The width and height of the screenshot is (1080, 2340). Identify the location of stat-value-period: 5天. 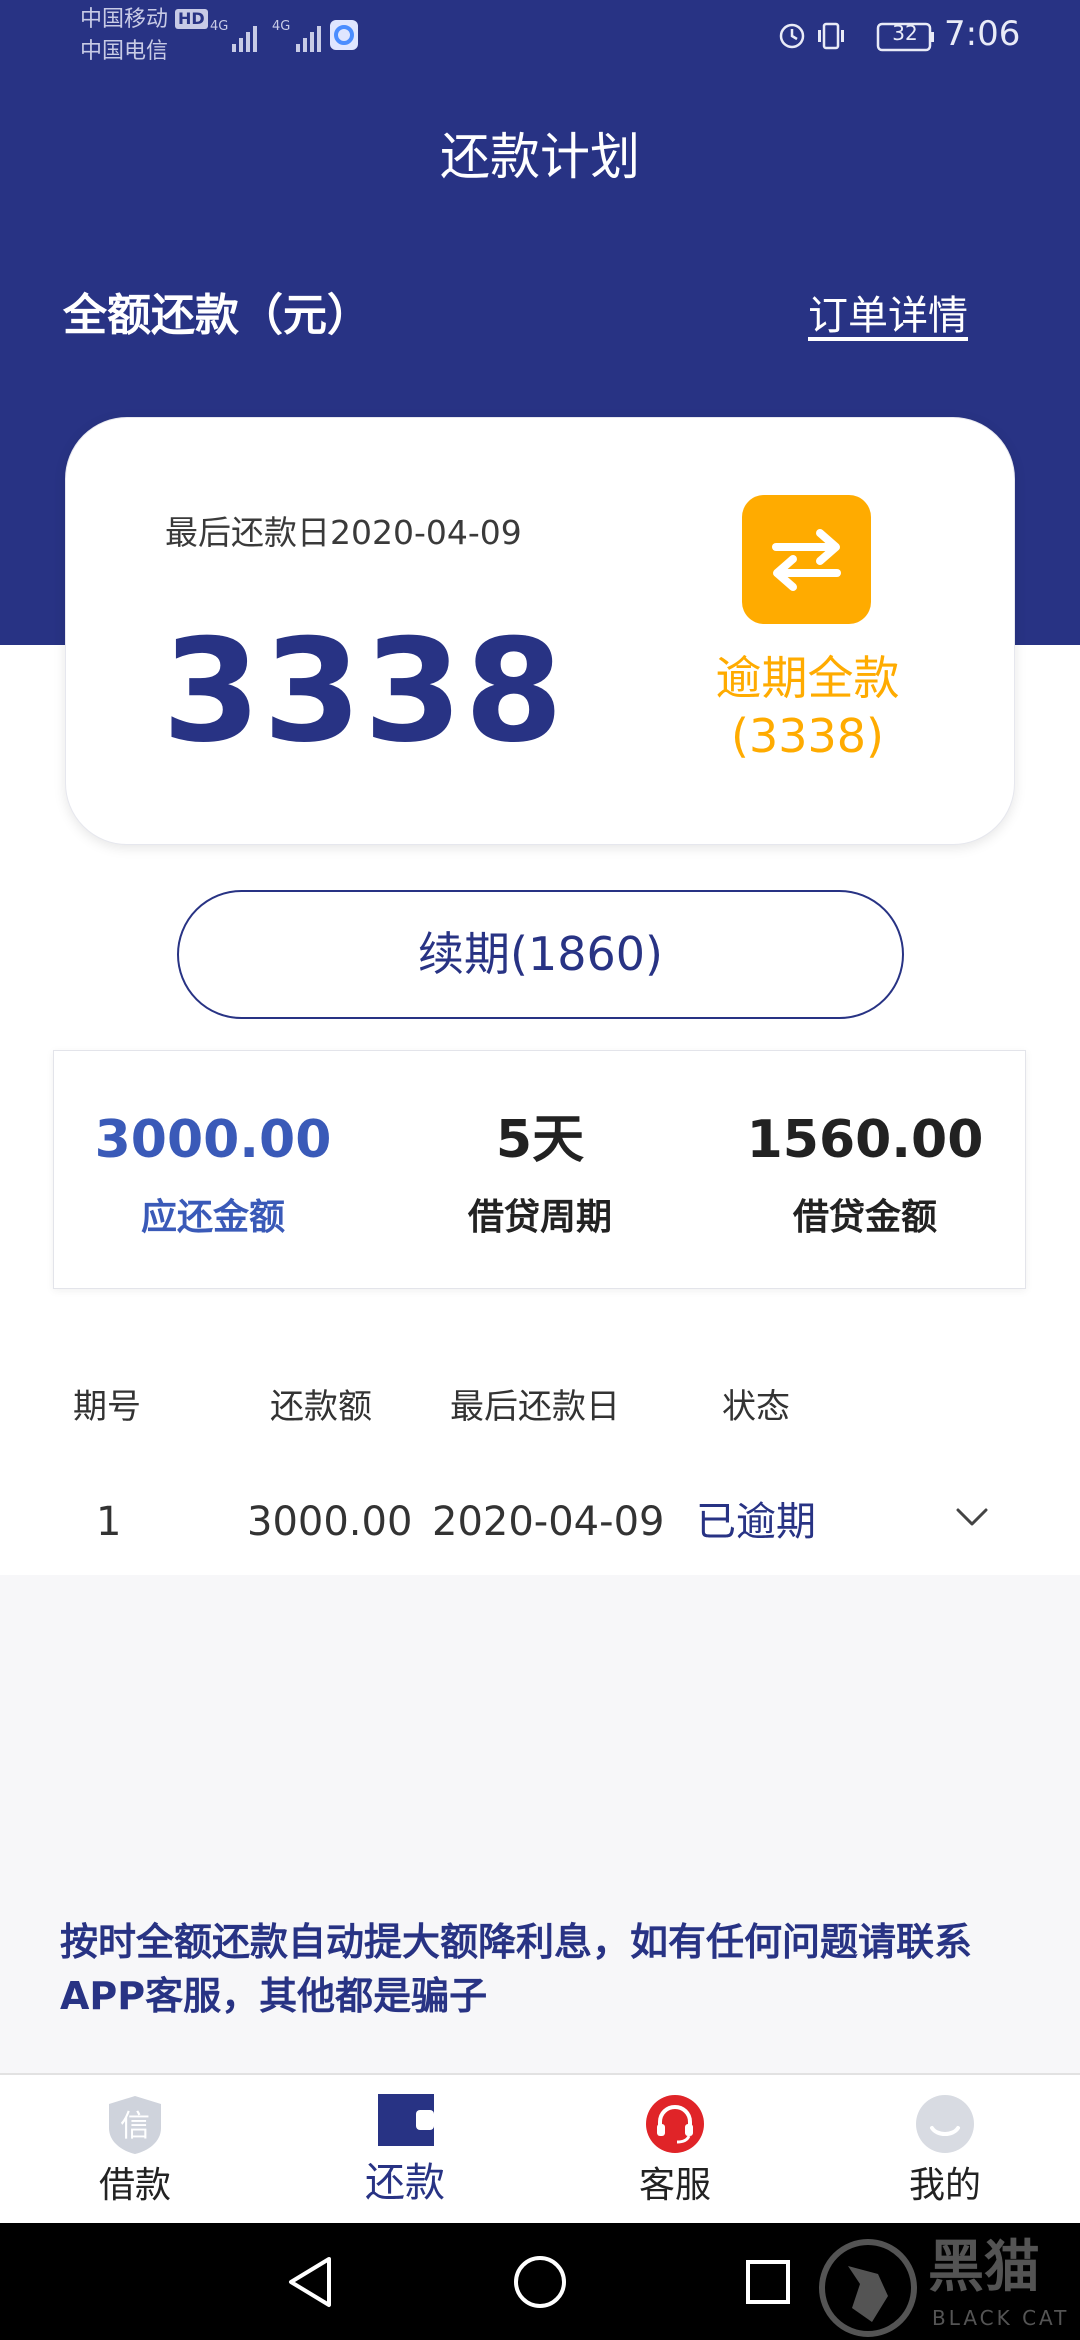
(540, 1140).